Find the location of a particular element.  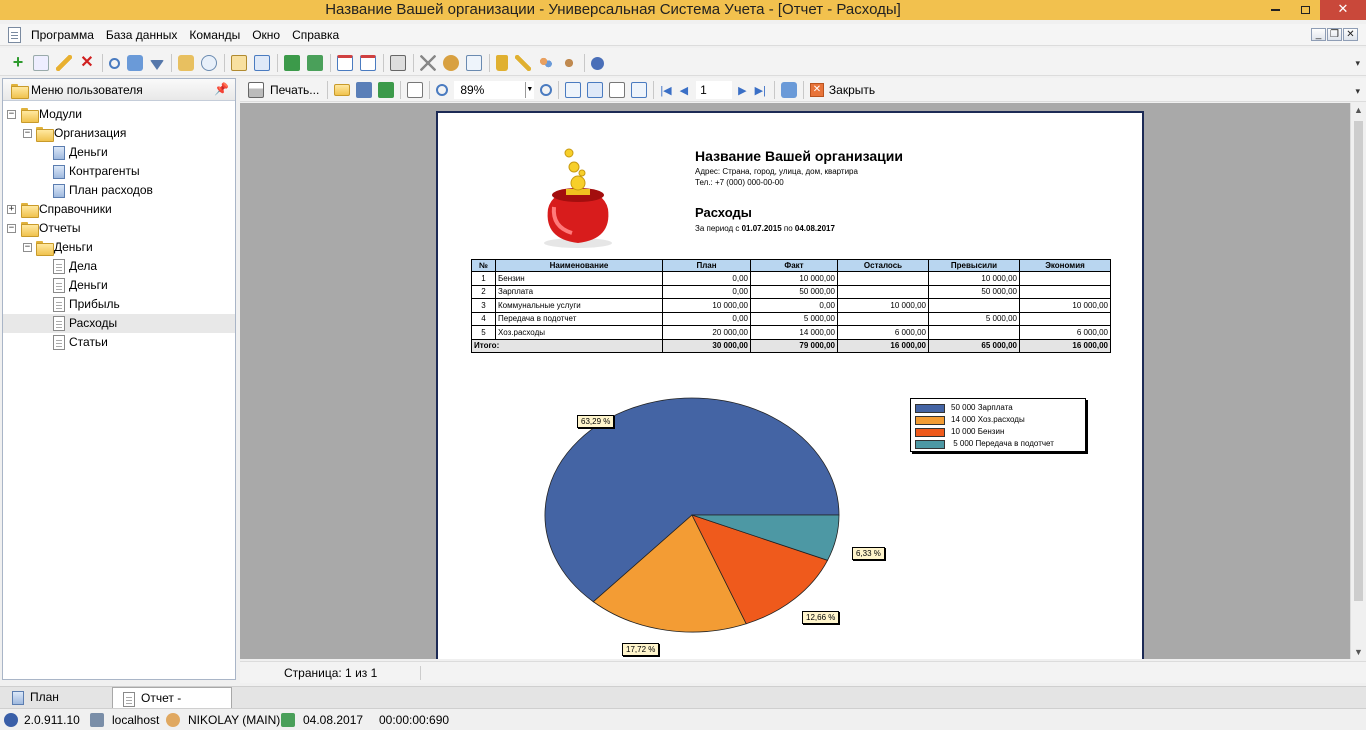

preview-vertical-scrollbar: ▲ ▼ is located at coordinates (1358, 381).